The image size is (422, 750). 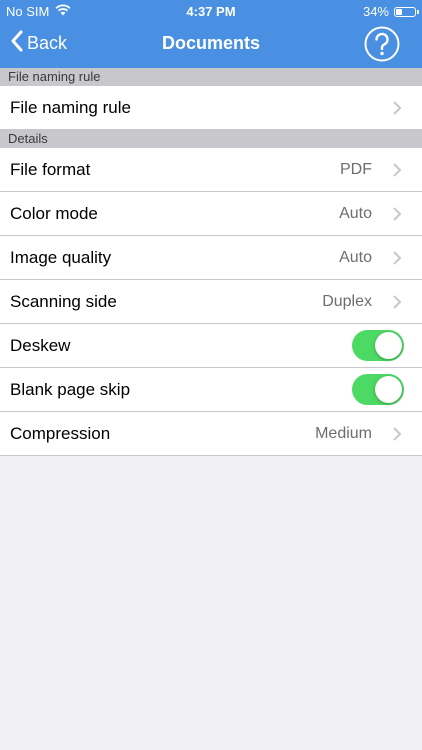 What do you see at coordinates (60, 433) in the screenshot?
I see `row-label: Compression` at bounding box center [60, 433].